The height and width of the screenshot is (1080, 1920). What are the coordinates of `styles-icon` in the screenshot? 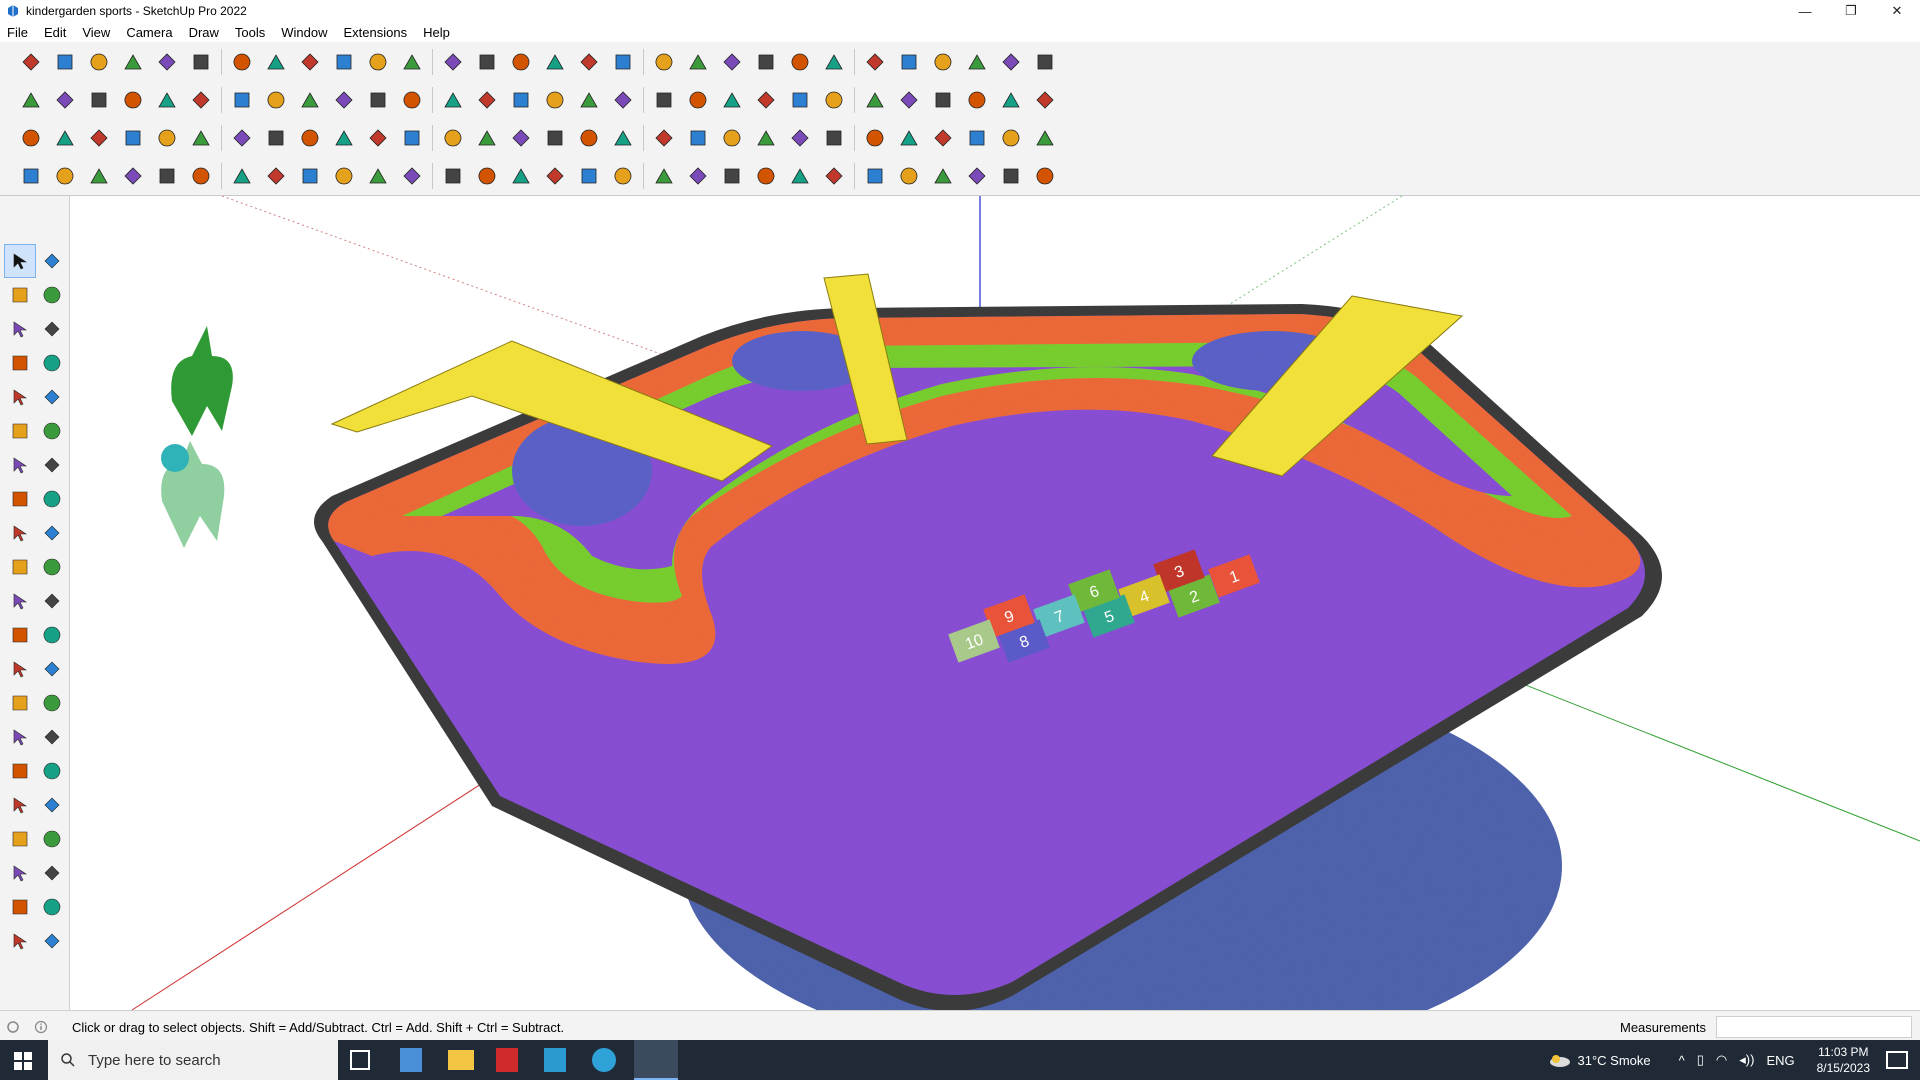 It's located at (800, 62).